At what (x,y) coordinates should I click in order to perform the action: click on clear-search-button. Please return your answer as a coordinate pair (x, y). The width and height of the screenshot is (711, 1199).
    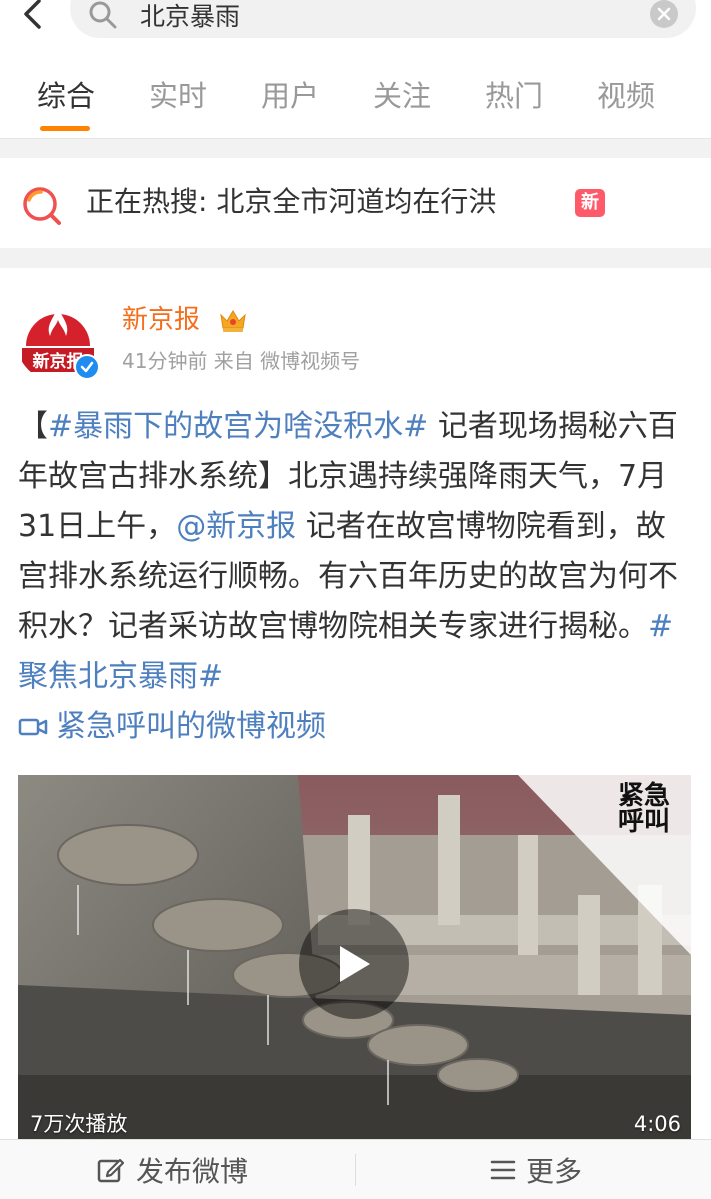
    Looking at the image, I should click on (664, 14).